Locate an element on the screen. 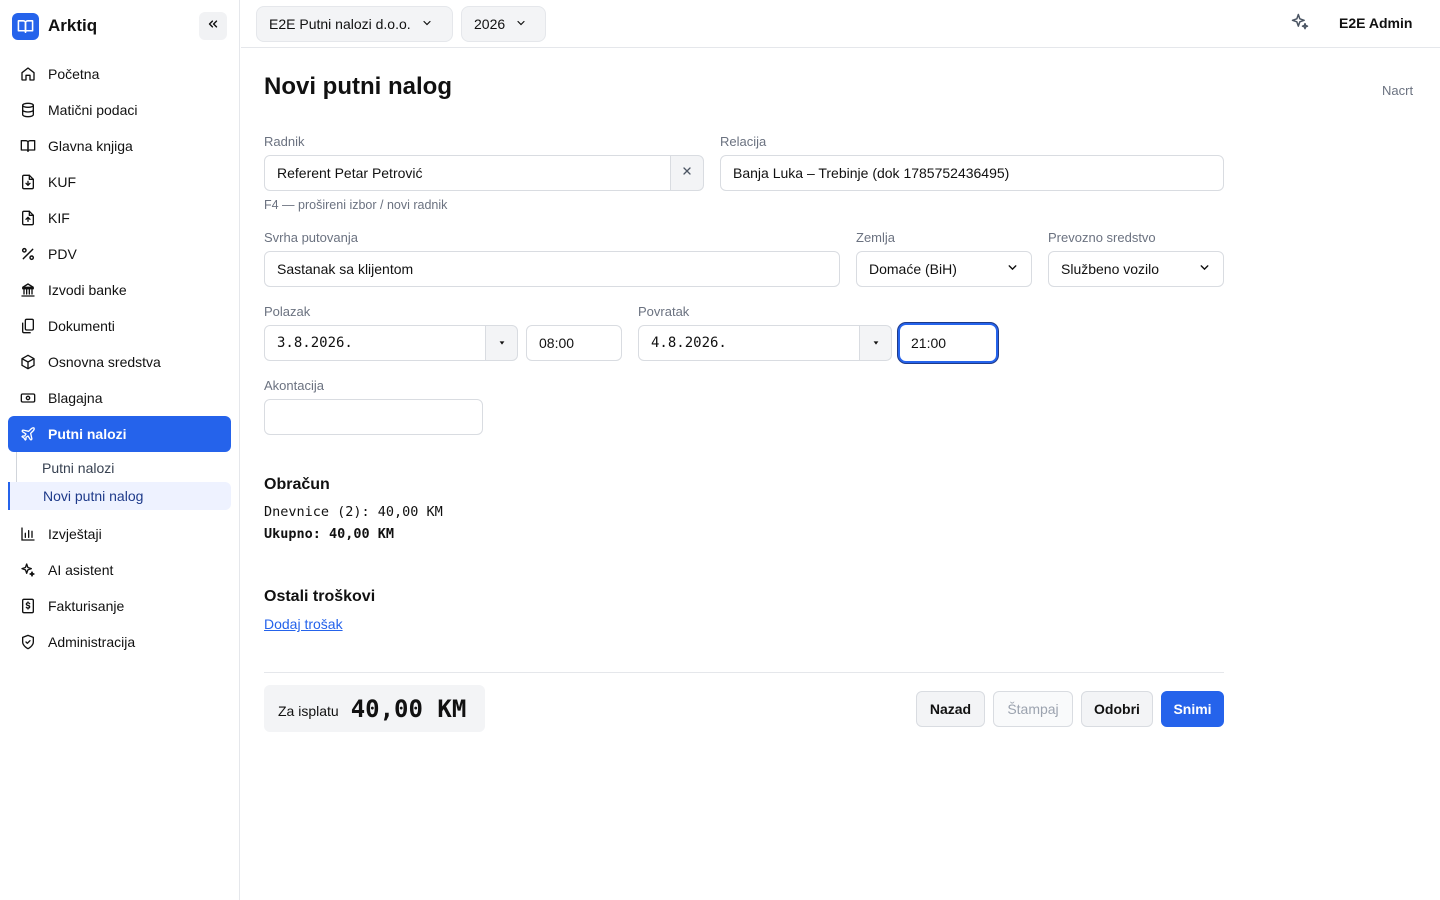 Image resolution: width=1440 pixels, height=900 pixels. company-select-value: E2E Putni nalozi d.o.o. is located at coordinates (340, 24).